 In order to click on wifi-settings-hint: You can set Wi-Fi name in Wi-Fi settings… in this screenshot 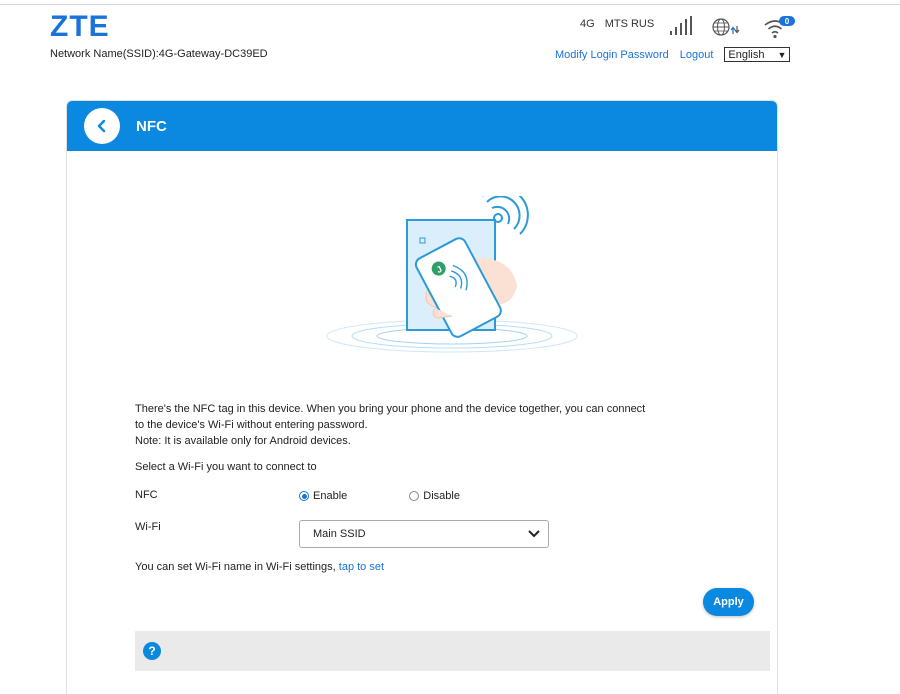, I will do `click(259, 567)`.